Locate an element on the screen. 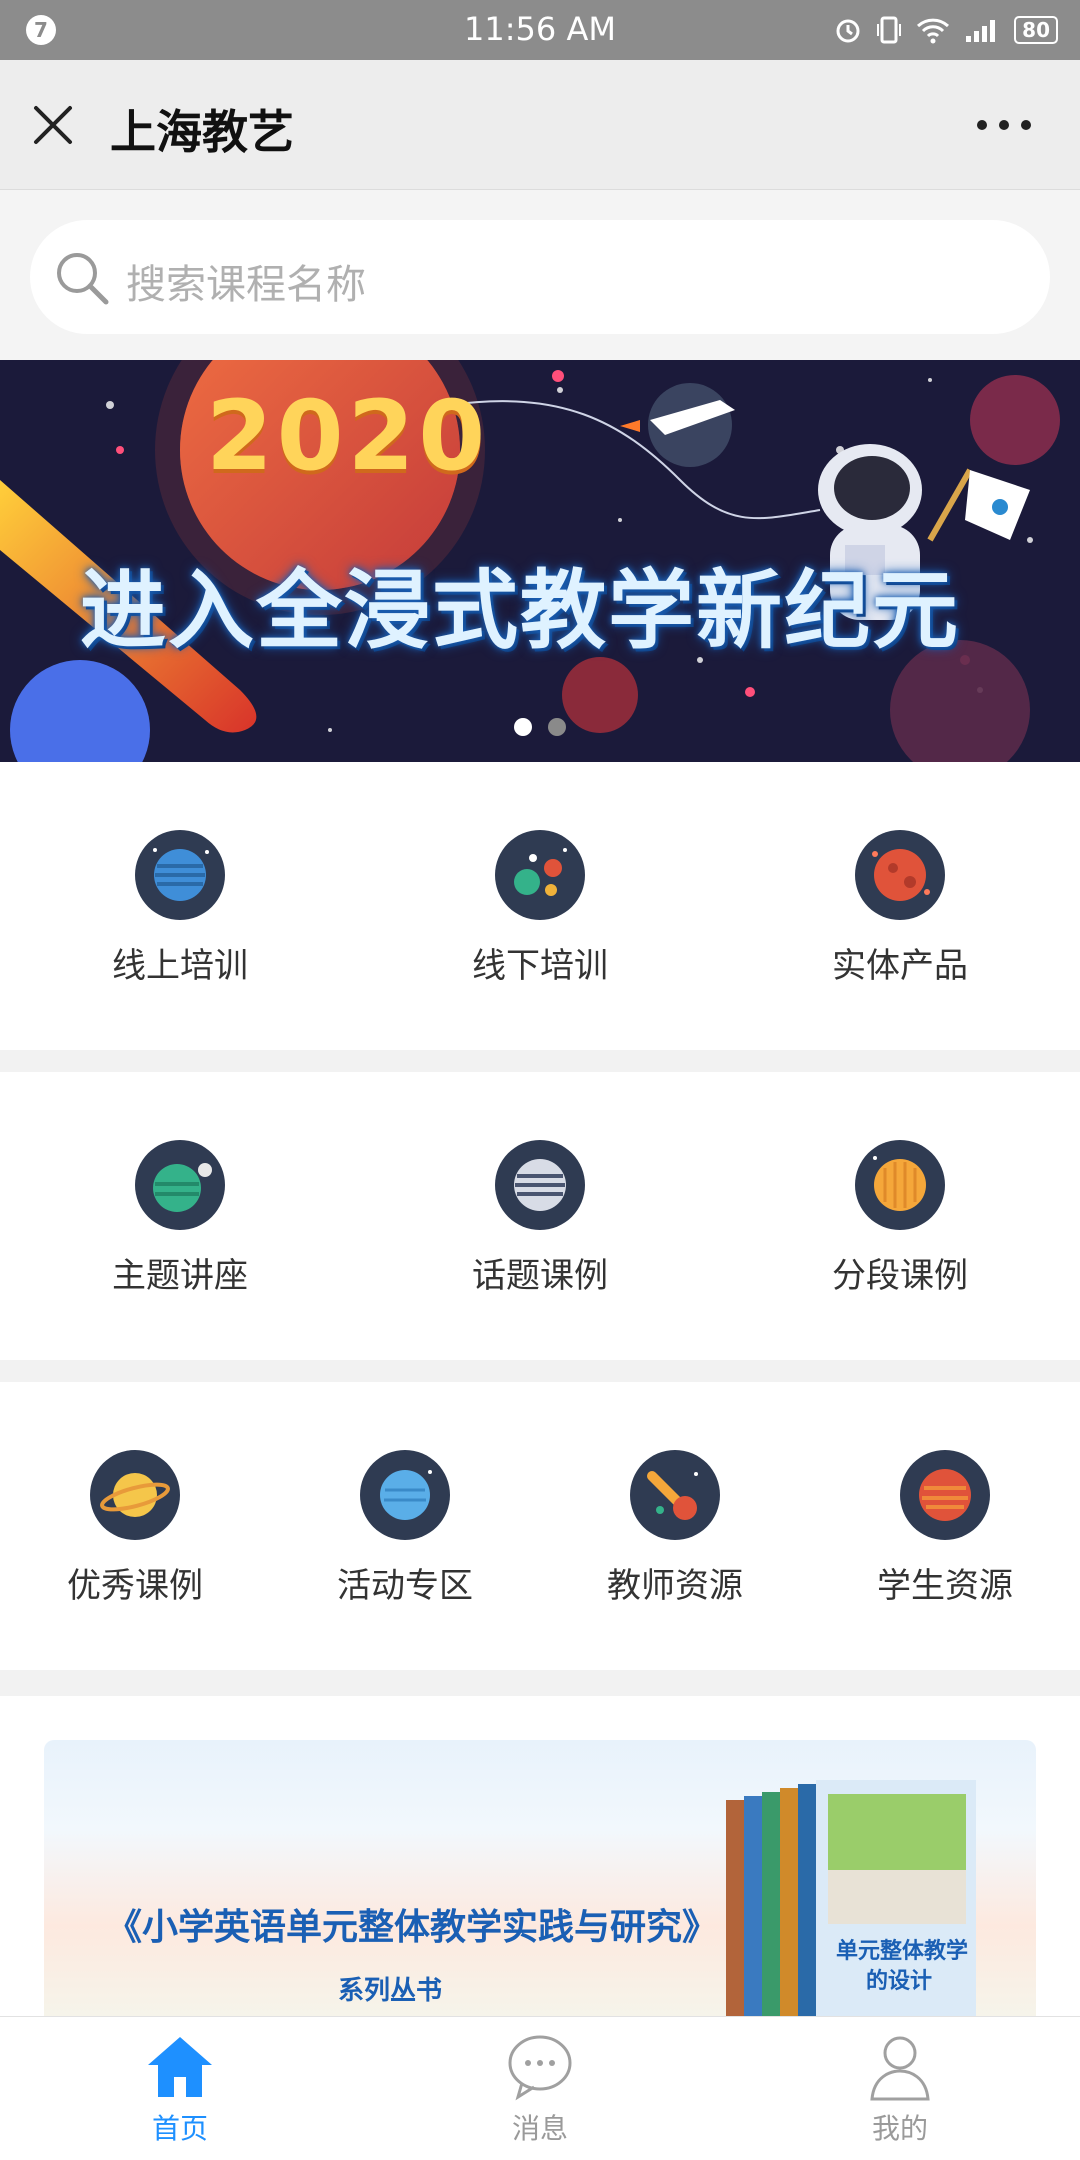 This screenshot has height=2160, width=1080. wifi-icon is located at coordinates (933, 31).